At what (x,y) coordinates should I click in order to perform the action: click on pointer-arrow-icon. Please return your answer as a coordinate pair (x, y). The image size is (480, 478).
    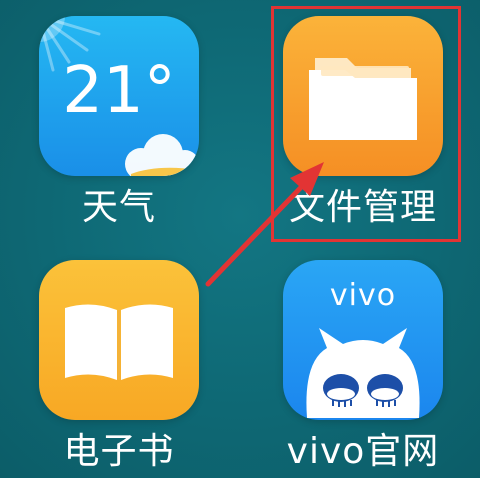
    Looking at the image, I should click on (264, 224).